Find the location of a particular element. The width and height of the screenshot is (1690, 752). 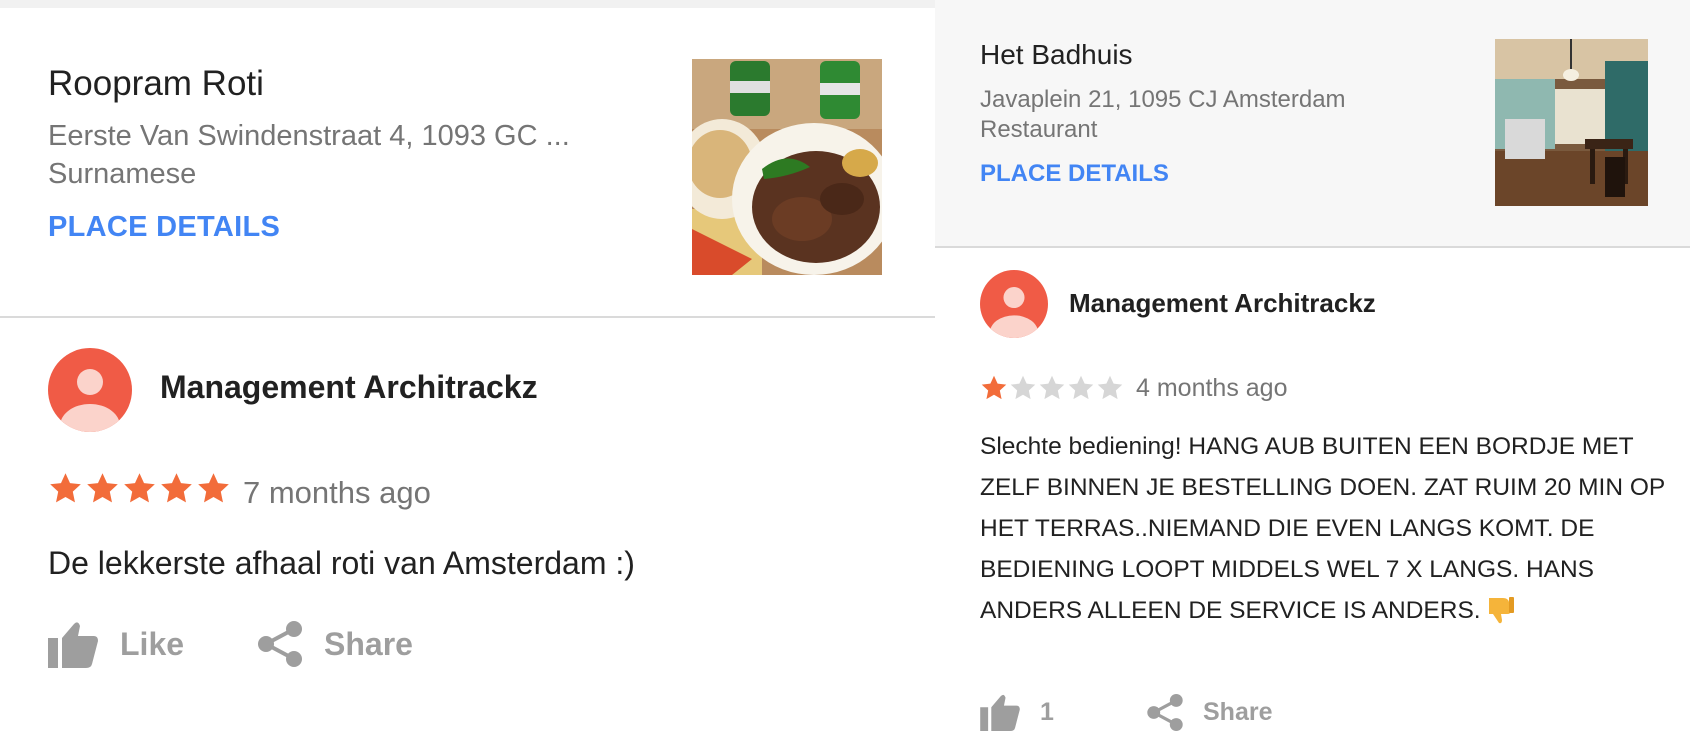

place-address: Javaplein 21, 1095 CJ Amsterdam is located at coordinates (1163, 99).